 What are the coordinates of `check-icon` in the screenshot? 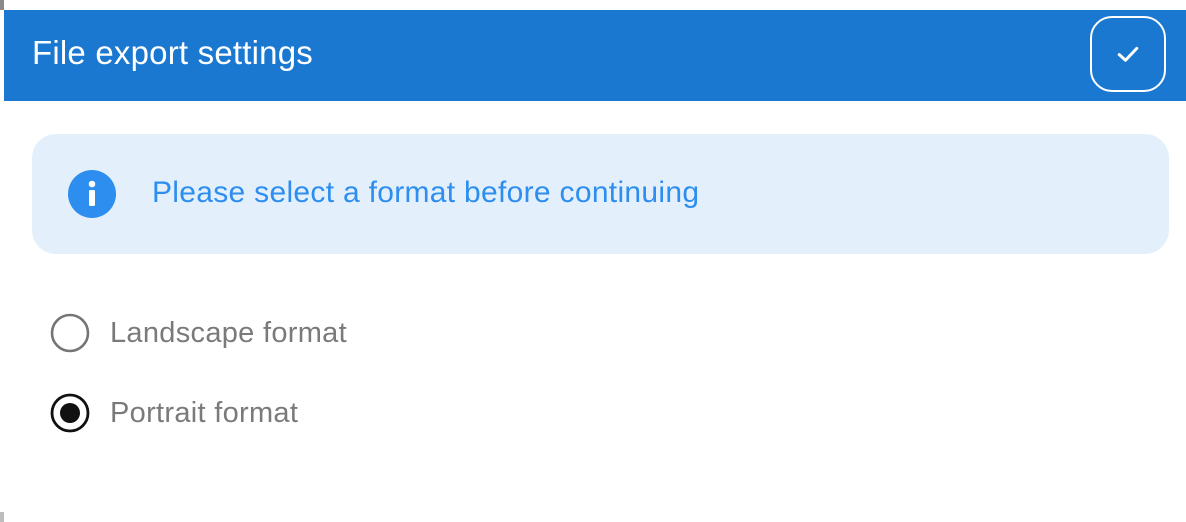 It's located at (1128, 54).